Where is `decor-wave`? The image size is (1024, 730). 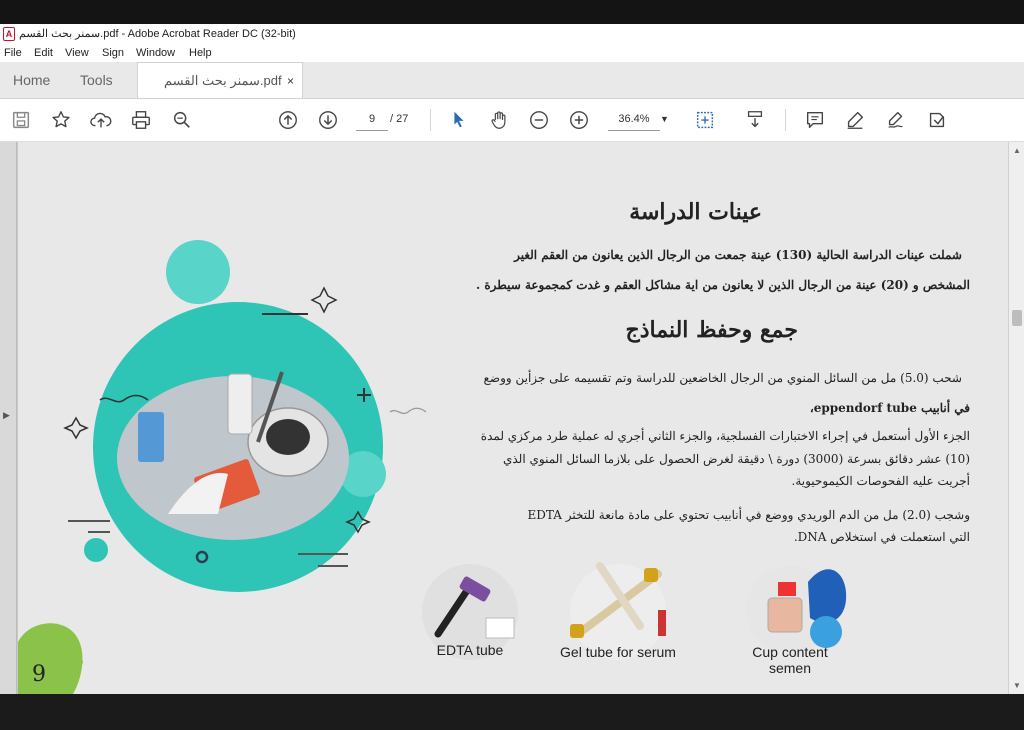 decor-wave is located at coordinates (408, 411).